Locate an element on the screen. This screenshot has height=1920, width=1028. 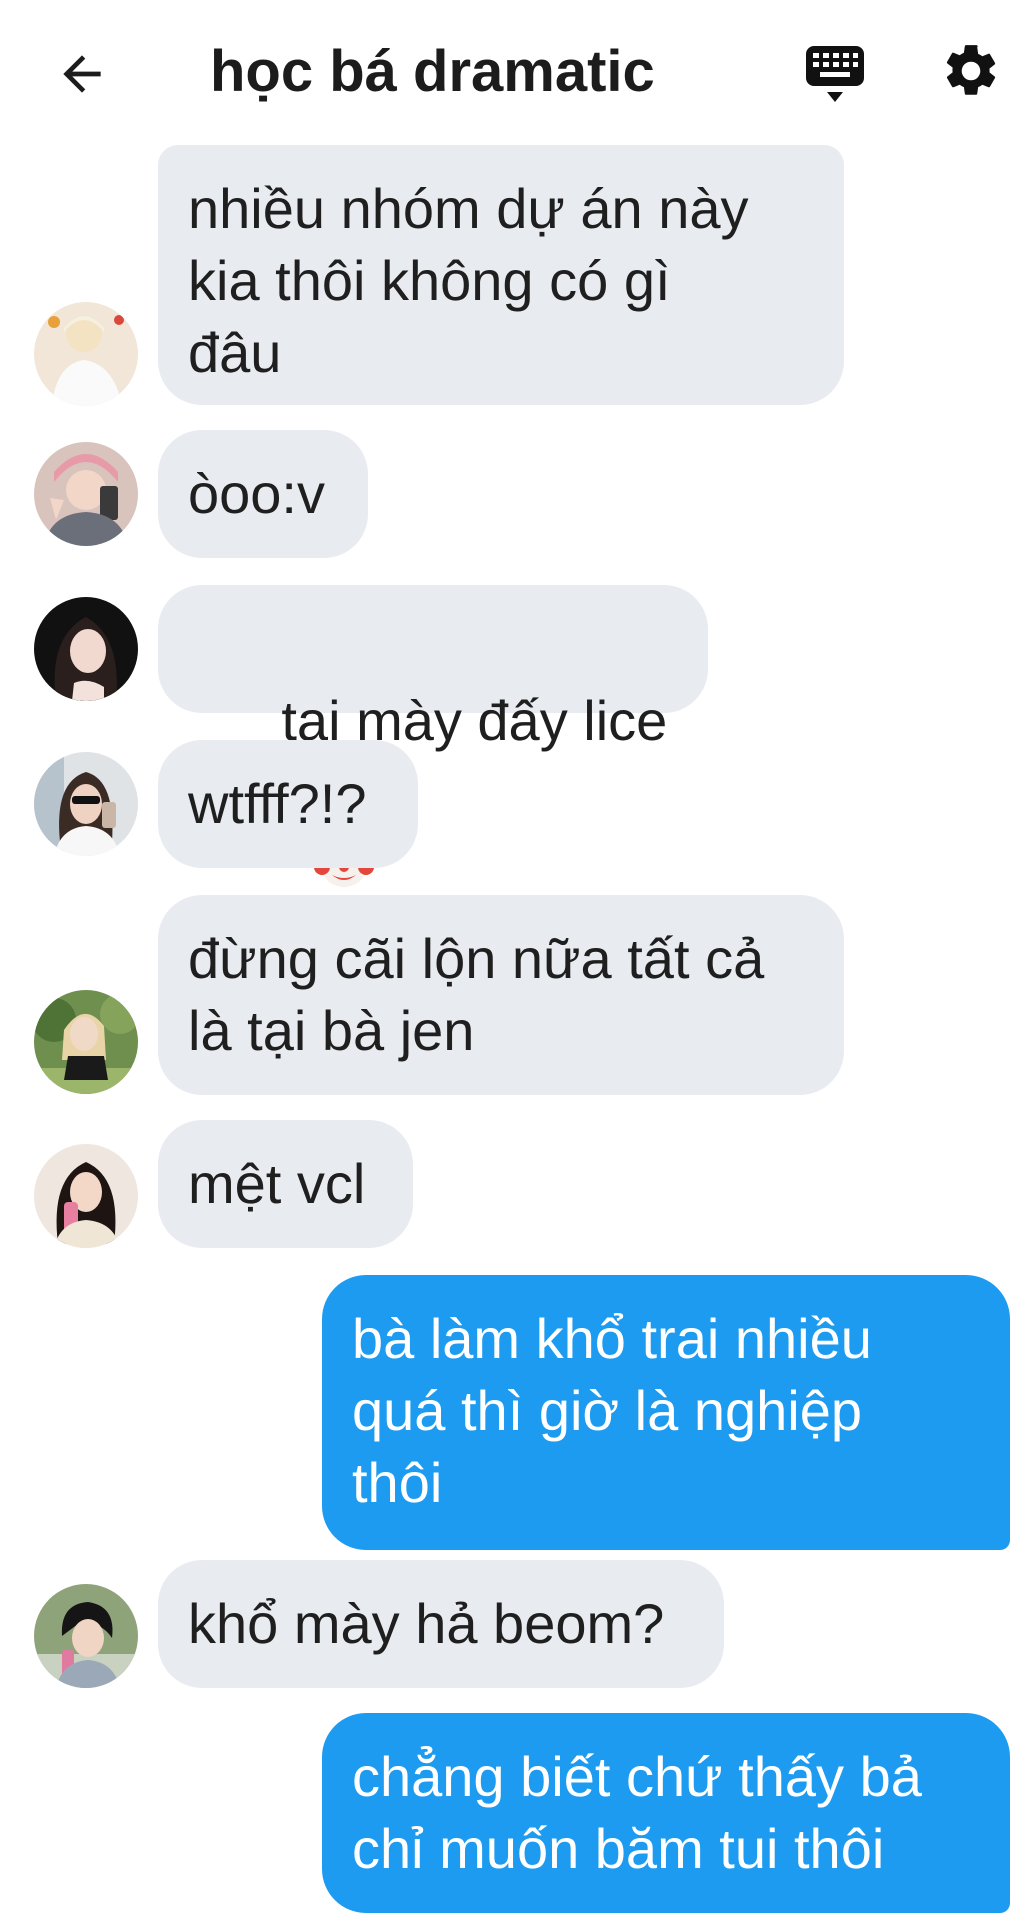
keyboard-icon is located at coordinates (835, 74).